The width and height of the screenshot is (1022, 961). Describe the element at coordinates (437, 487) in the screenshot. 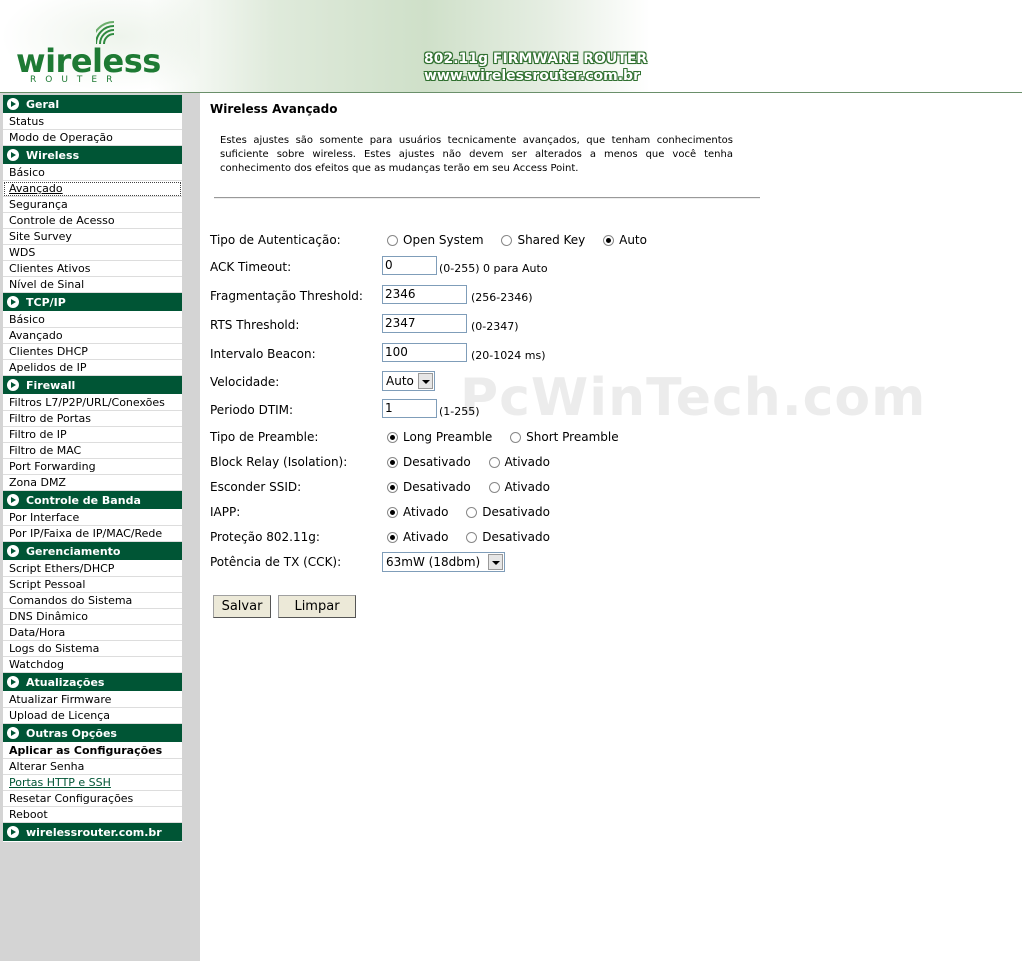

I see `ssid-desativado-label: Desativado` at that location.